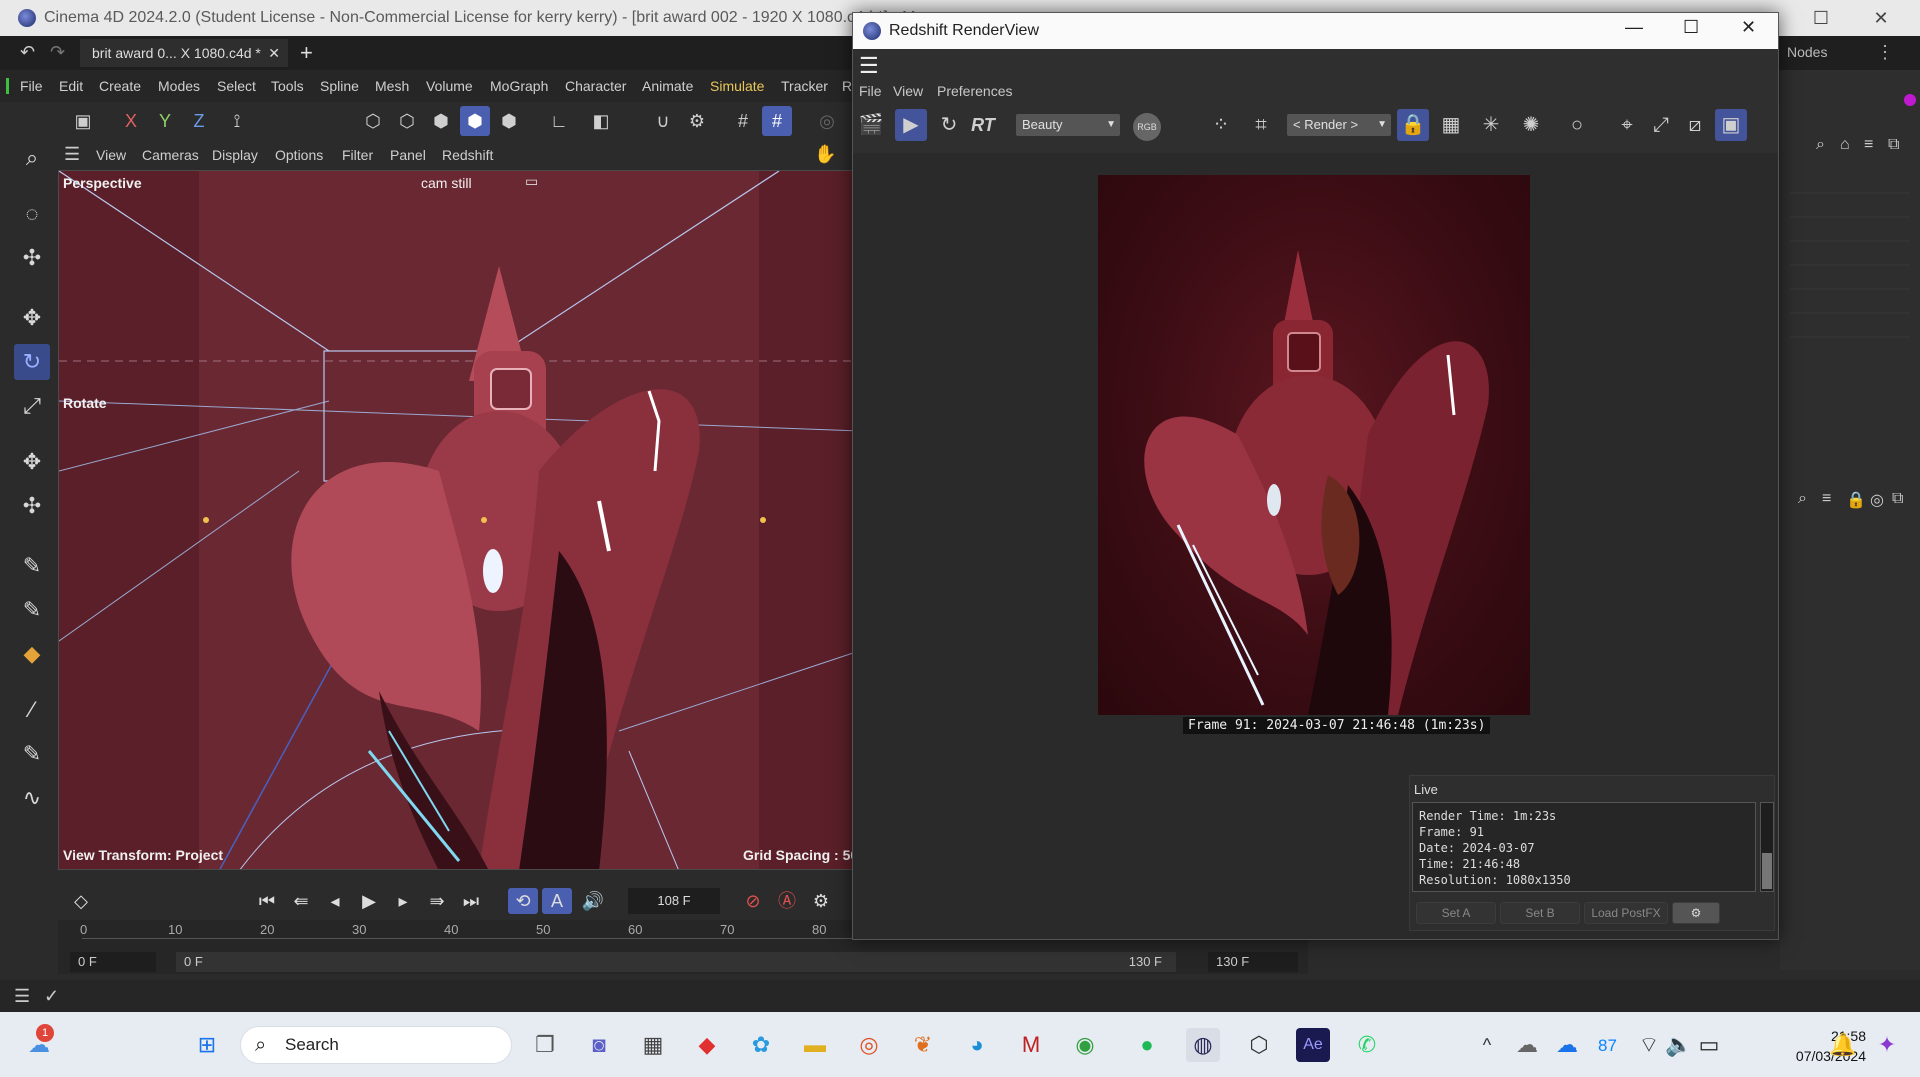  I want to click on home-icon: ⌂, so click(1845, 145).